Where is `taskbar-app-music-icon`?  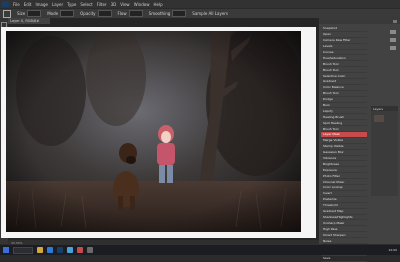 taskbar-app-music-icon is located at coordinates (80, 250).